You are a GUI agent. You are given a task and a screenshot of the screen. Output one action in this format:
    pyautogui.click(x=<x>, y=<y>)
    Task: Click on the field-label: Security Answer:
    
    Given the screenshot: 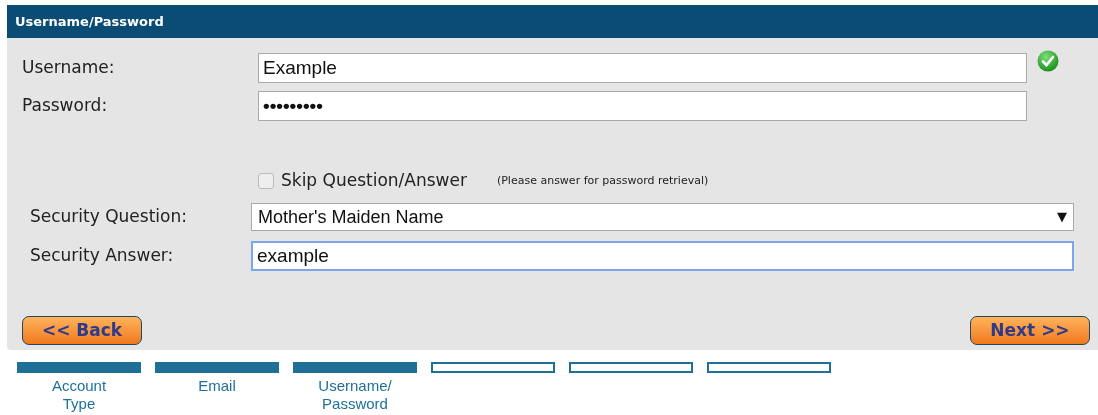 What is the action you would take?
    pyautogui.click(x=102, y=256)
    